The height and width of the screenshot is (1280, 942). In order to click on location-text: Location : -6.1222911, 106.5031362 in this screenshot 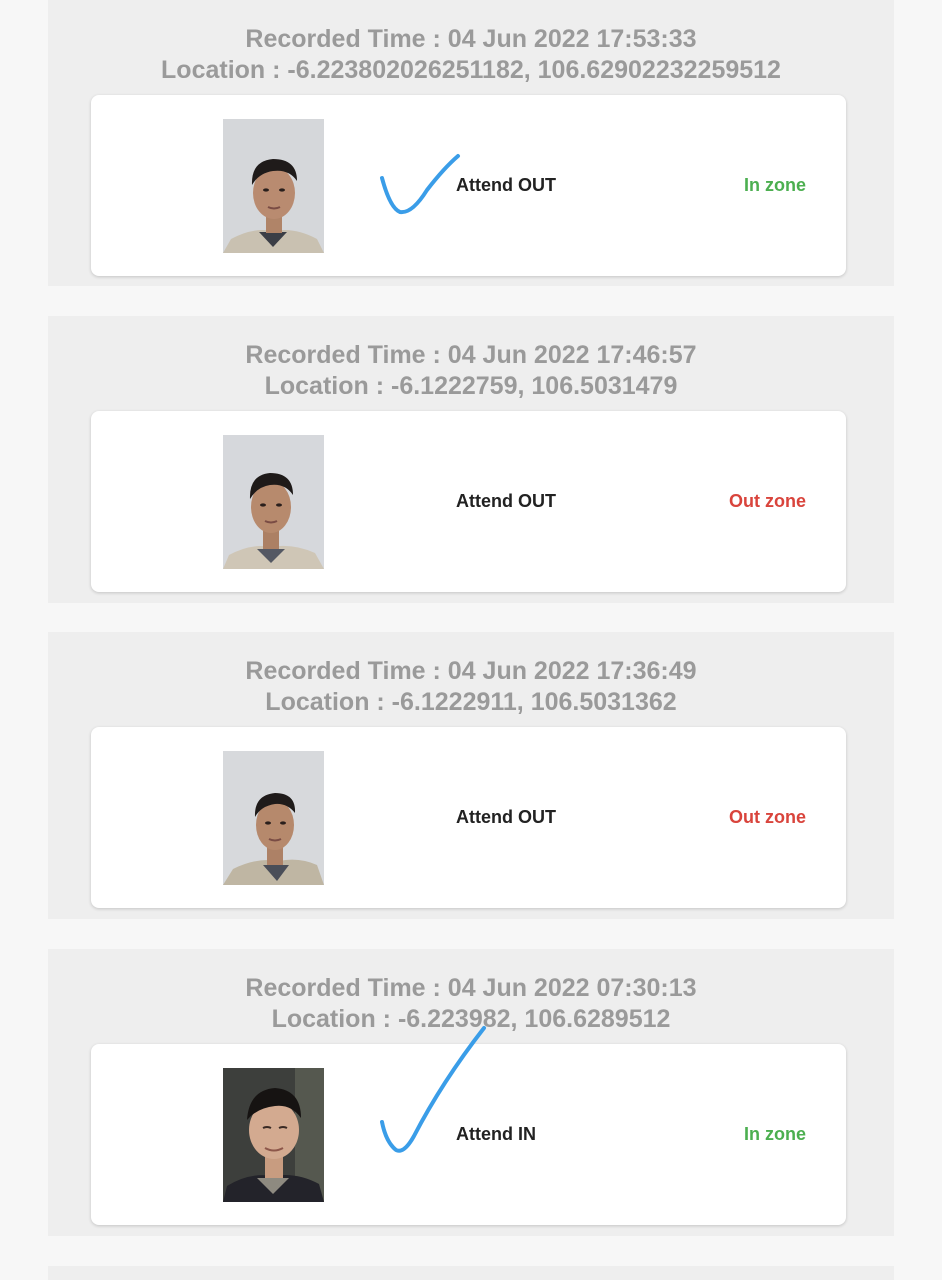, I will do `click(471, 702)`.